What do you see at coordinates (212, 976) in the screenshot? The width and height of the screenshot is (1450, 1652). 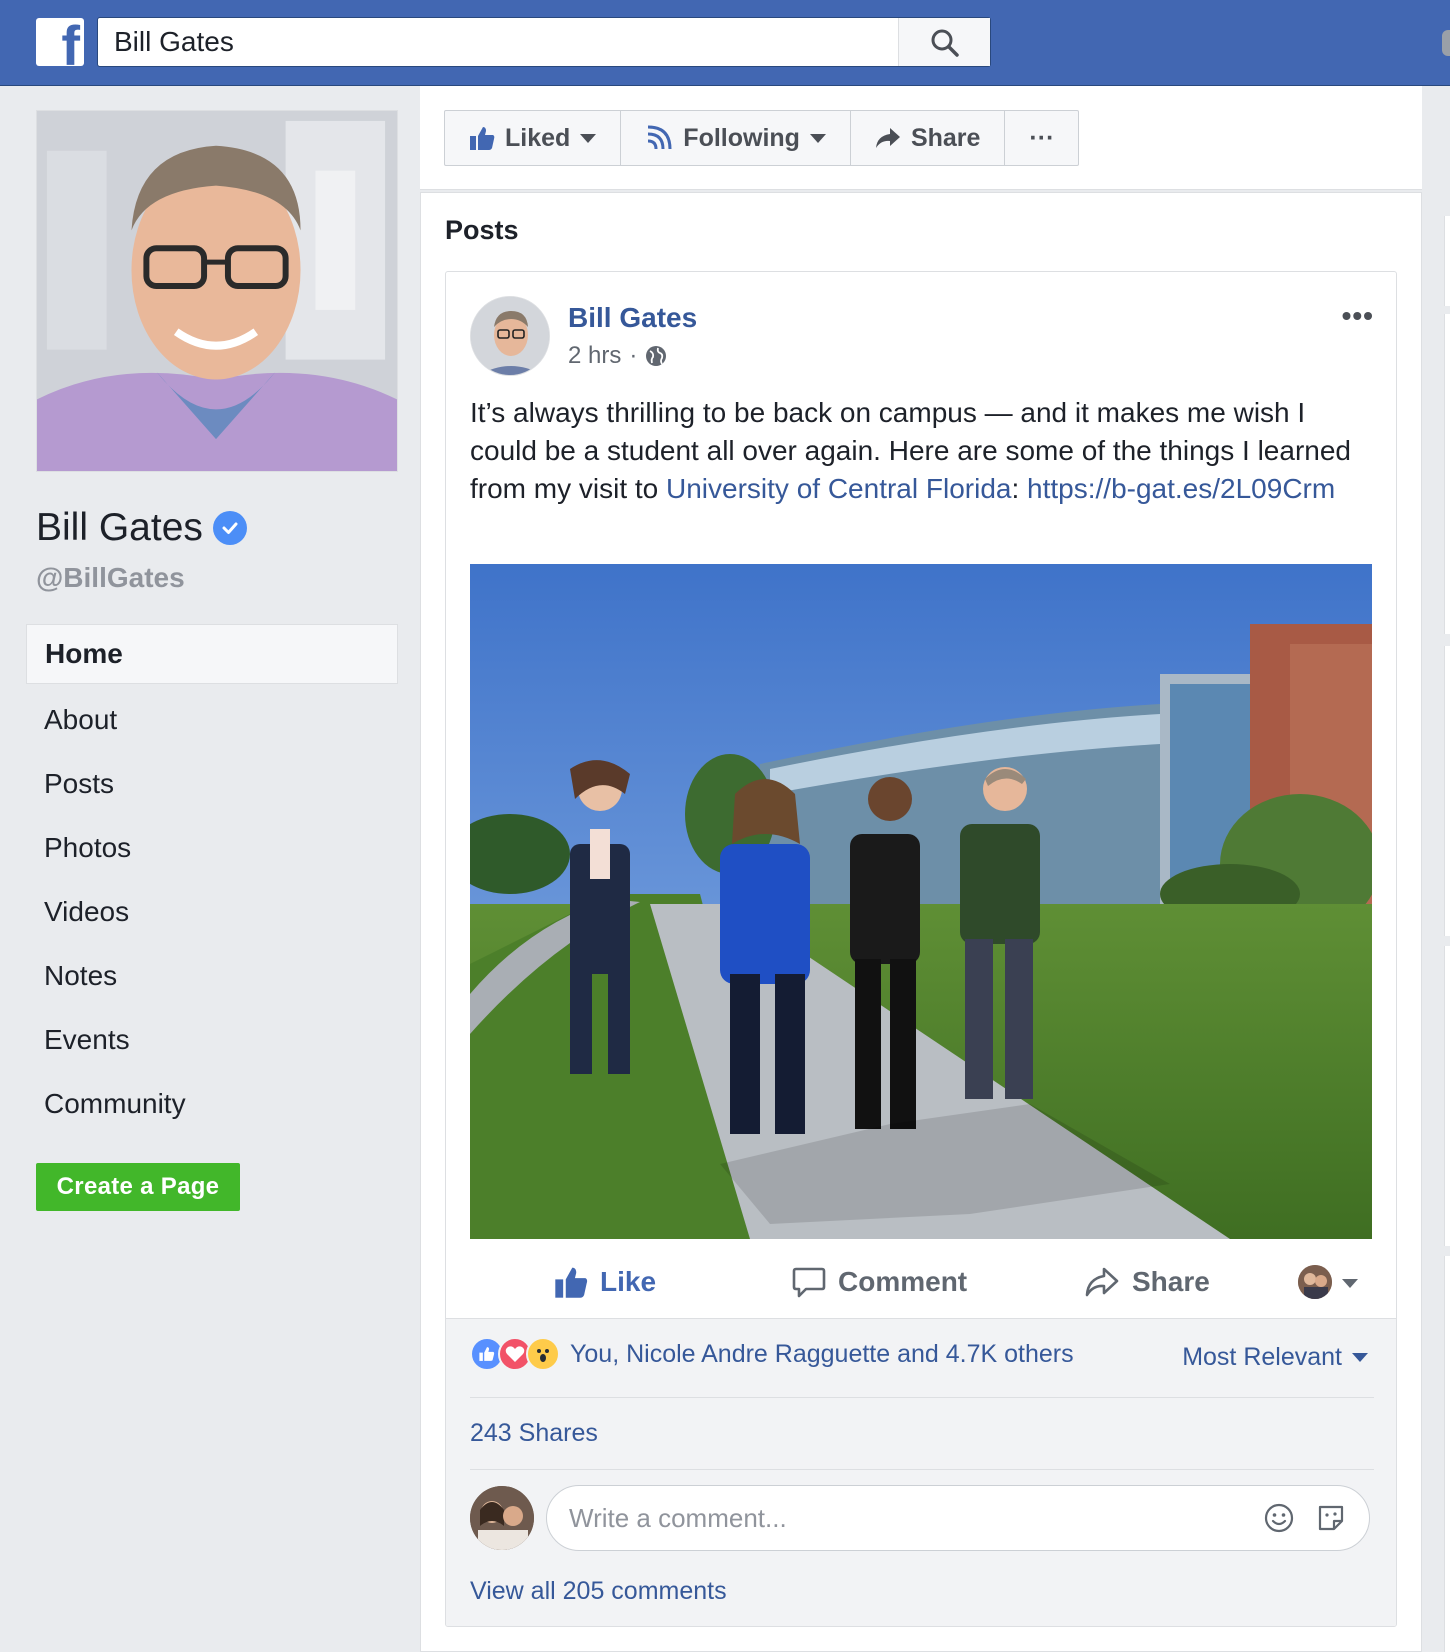 I see `nav-item-notes: Notes` at bounding box center [212, 976].